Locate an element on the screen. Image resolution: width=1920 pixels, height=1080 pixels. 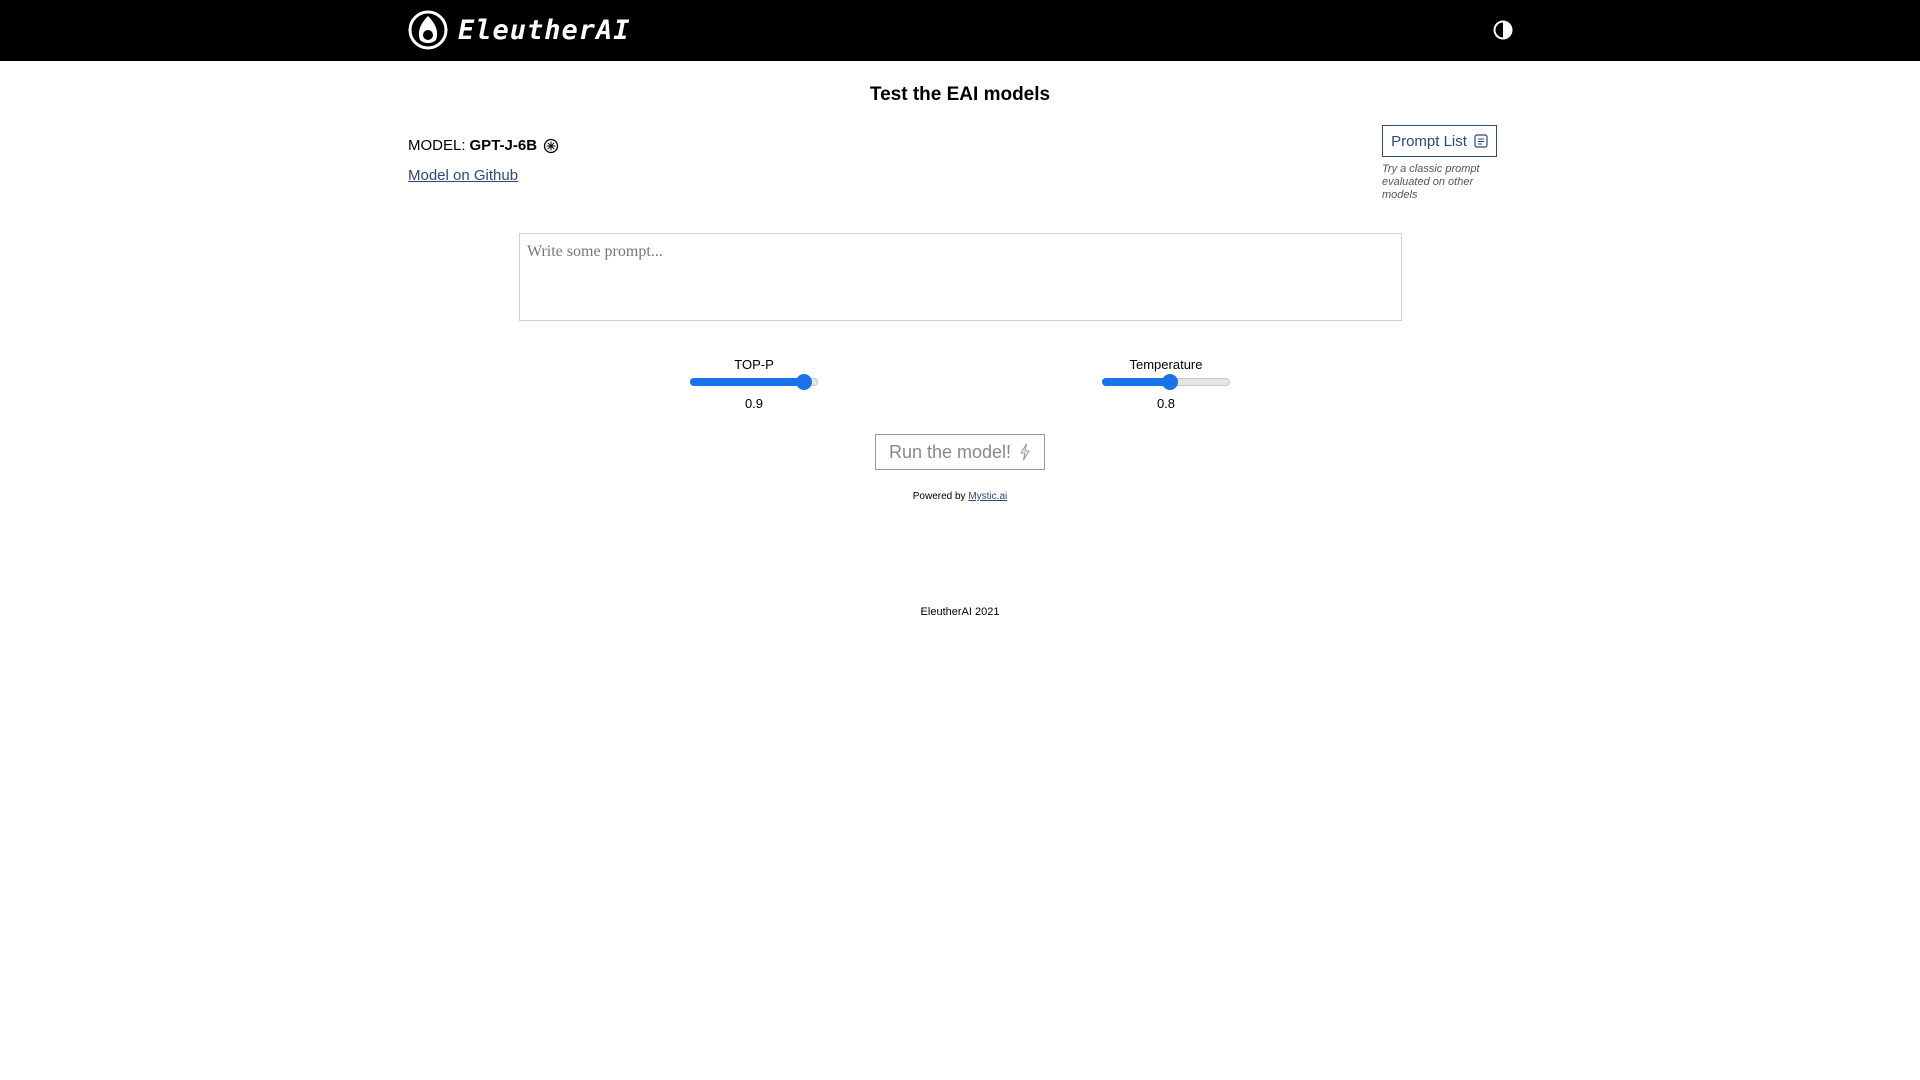
brand-logo: EleutherAI is located at coordinates (519, 30).